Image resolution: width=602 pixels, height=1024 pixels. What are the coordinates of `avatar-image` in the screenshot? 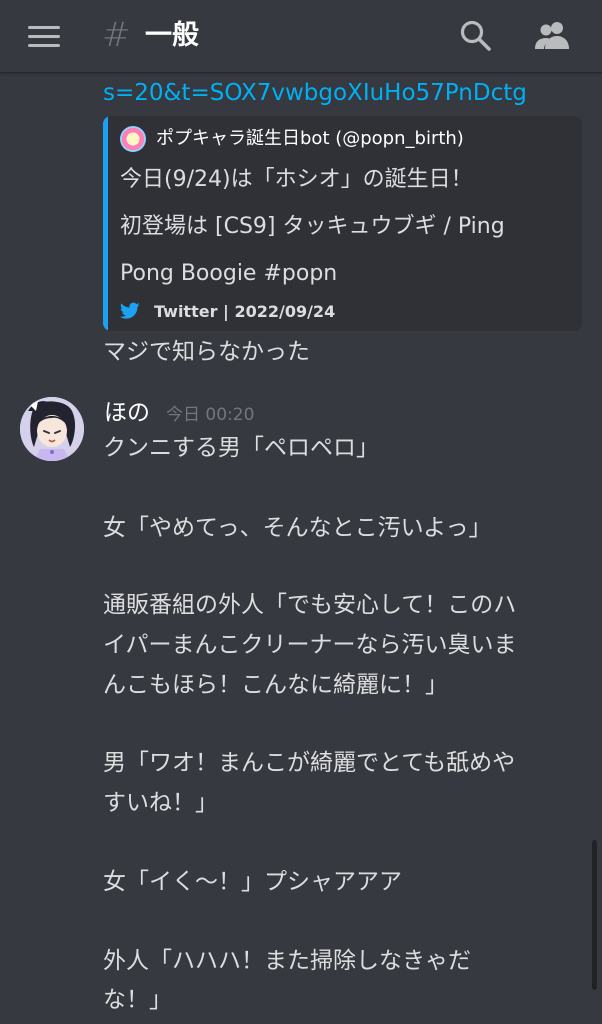 It's located at (52, 429).